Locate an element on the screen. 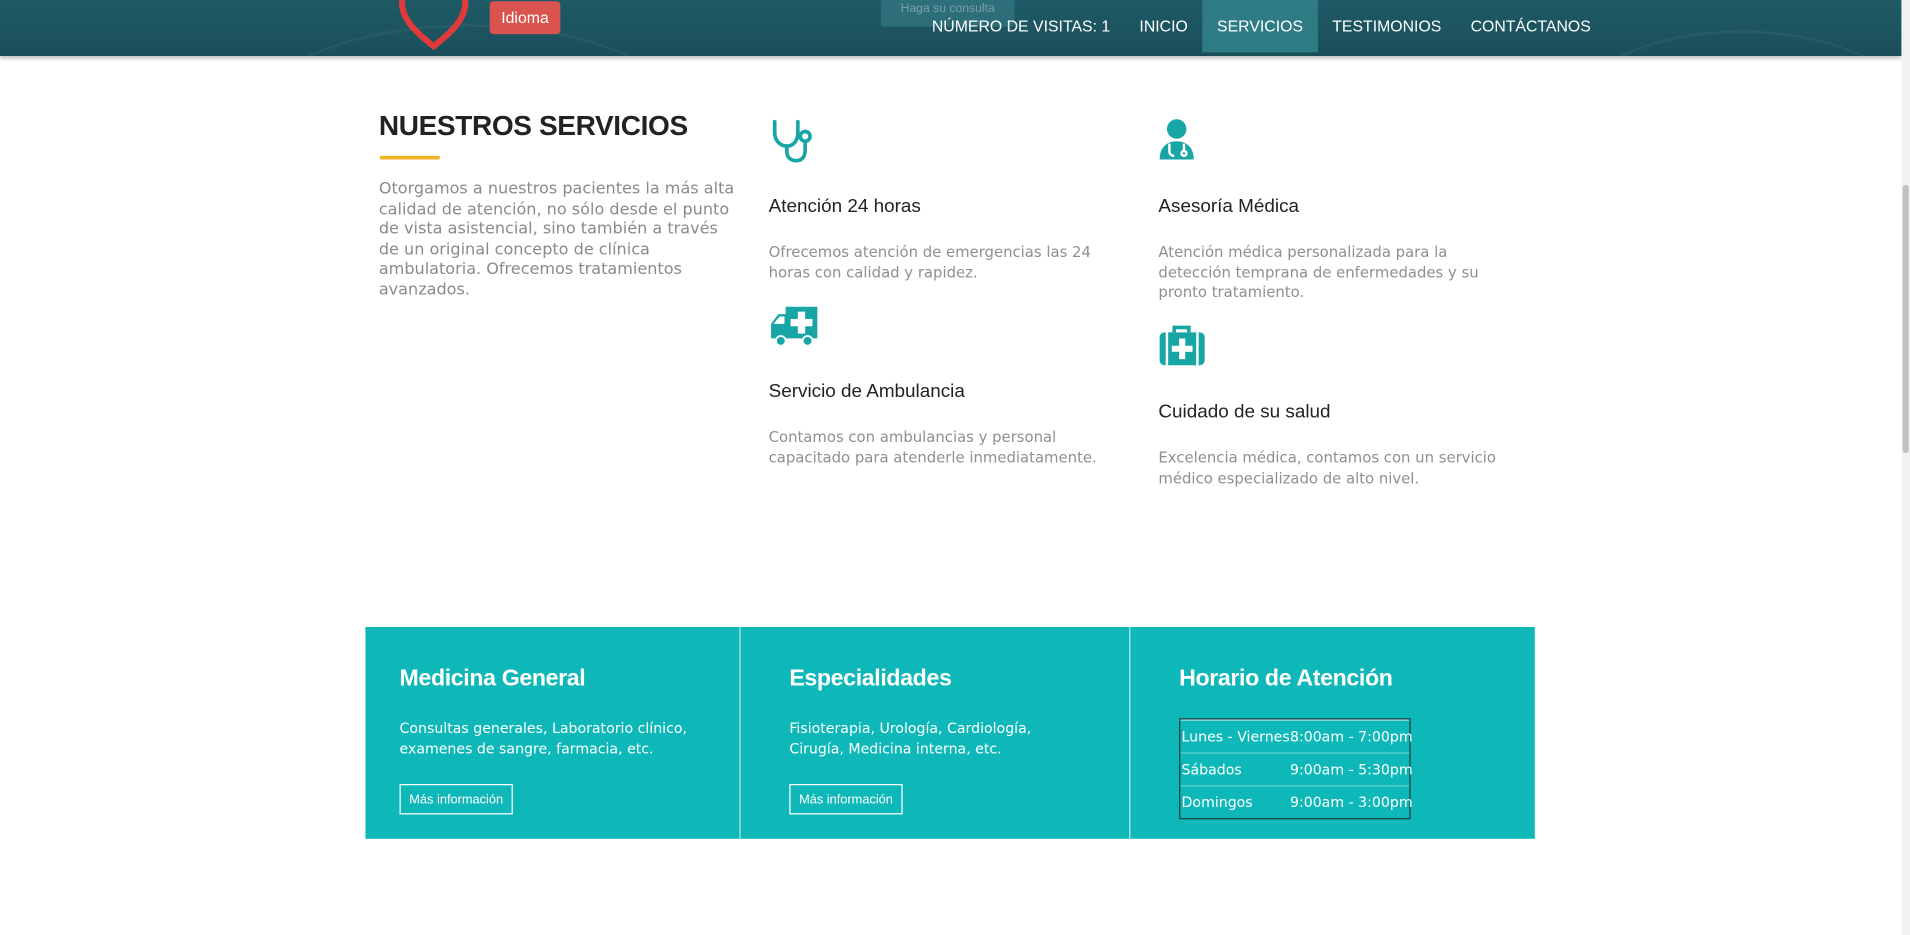 The image size is (1910, 935). title-underline is located at coordinates (410, 157).